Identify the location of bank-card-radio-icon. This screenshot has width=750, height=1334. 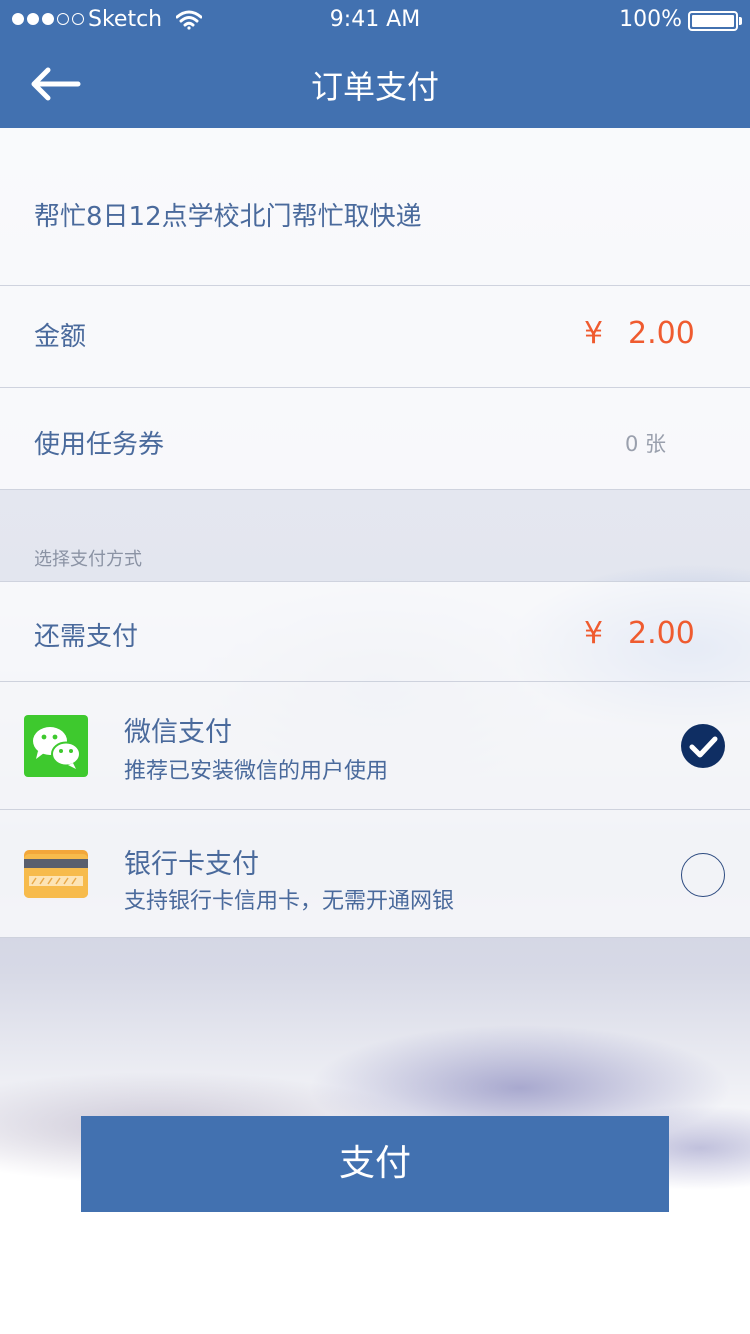
(703, 875).